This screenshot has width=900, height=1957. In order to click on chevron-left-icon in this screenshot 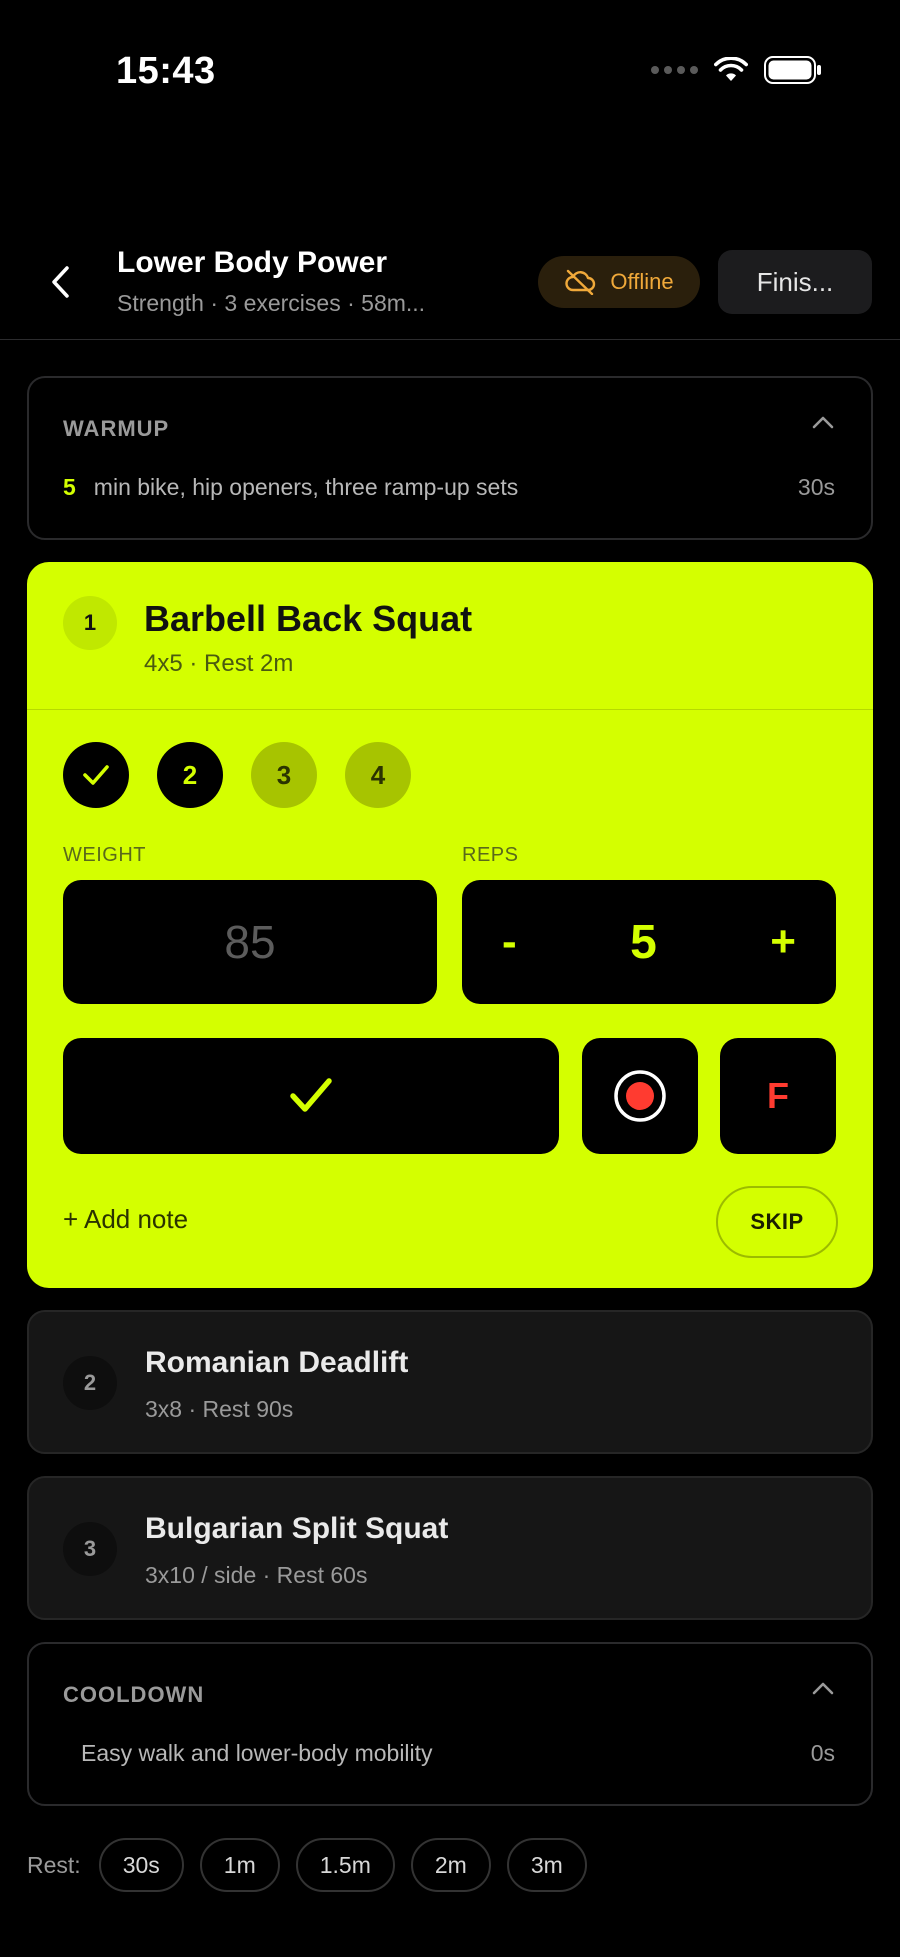, I will do `click(60, 282)`.